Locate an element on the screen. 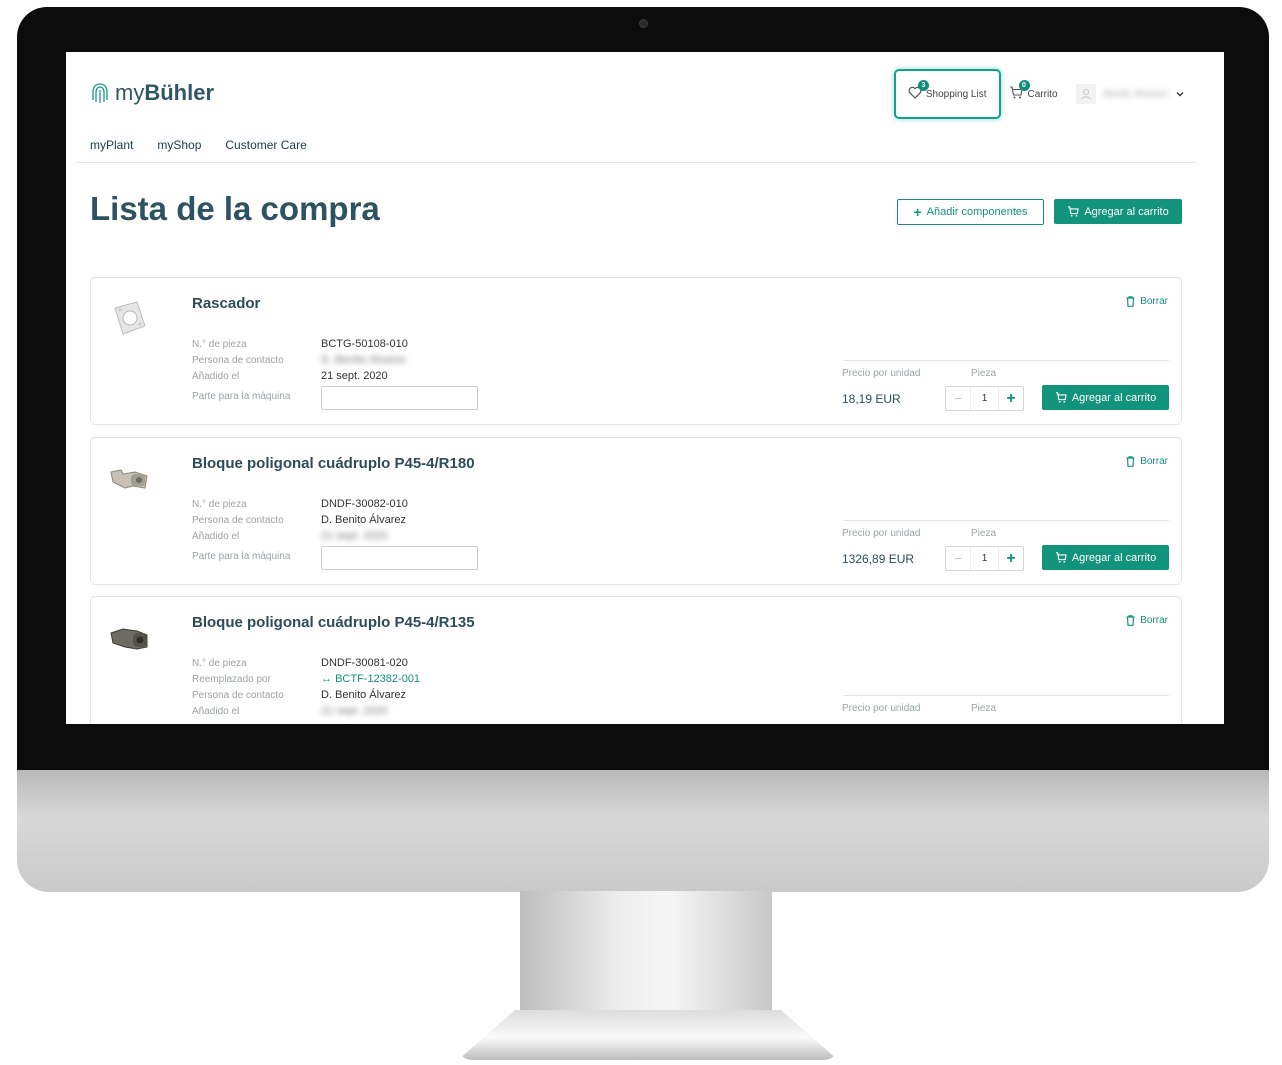  nav-item-myshop: myShop is located at coordinates (179, 145).